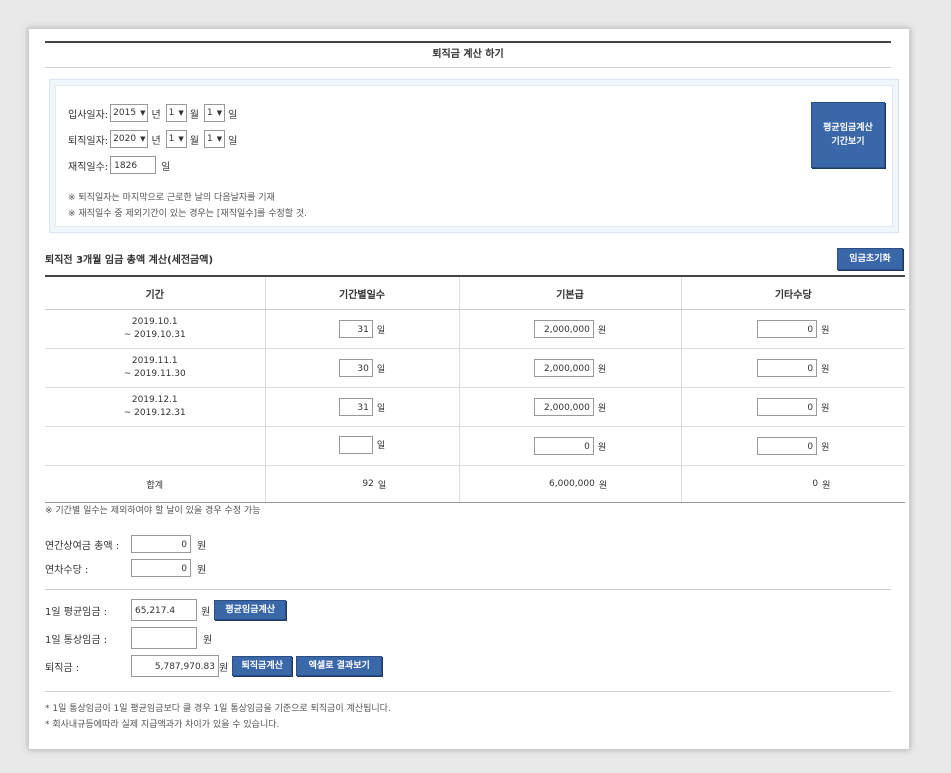  I want to click on avg-wage-row: 1일 평균임금 : 65,217.4 원 평균임금계산, so click(166, 610).